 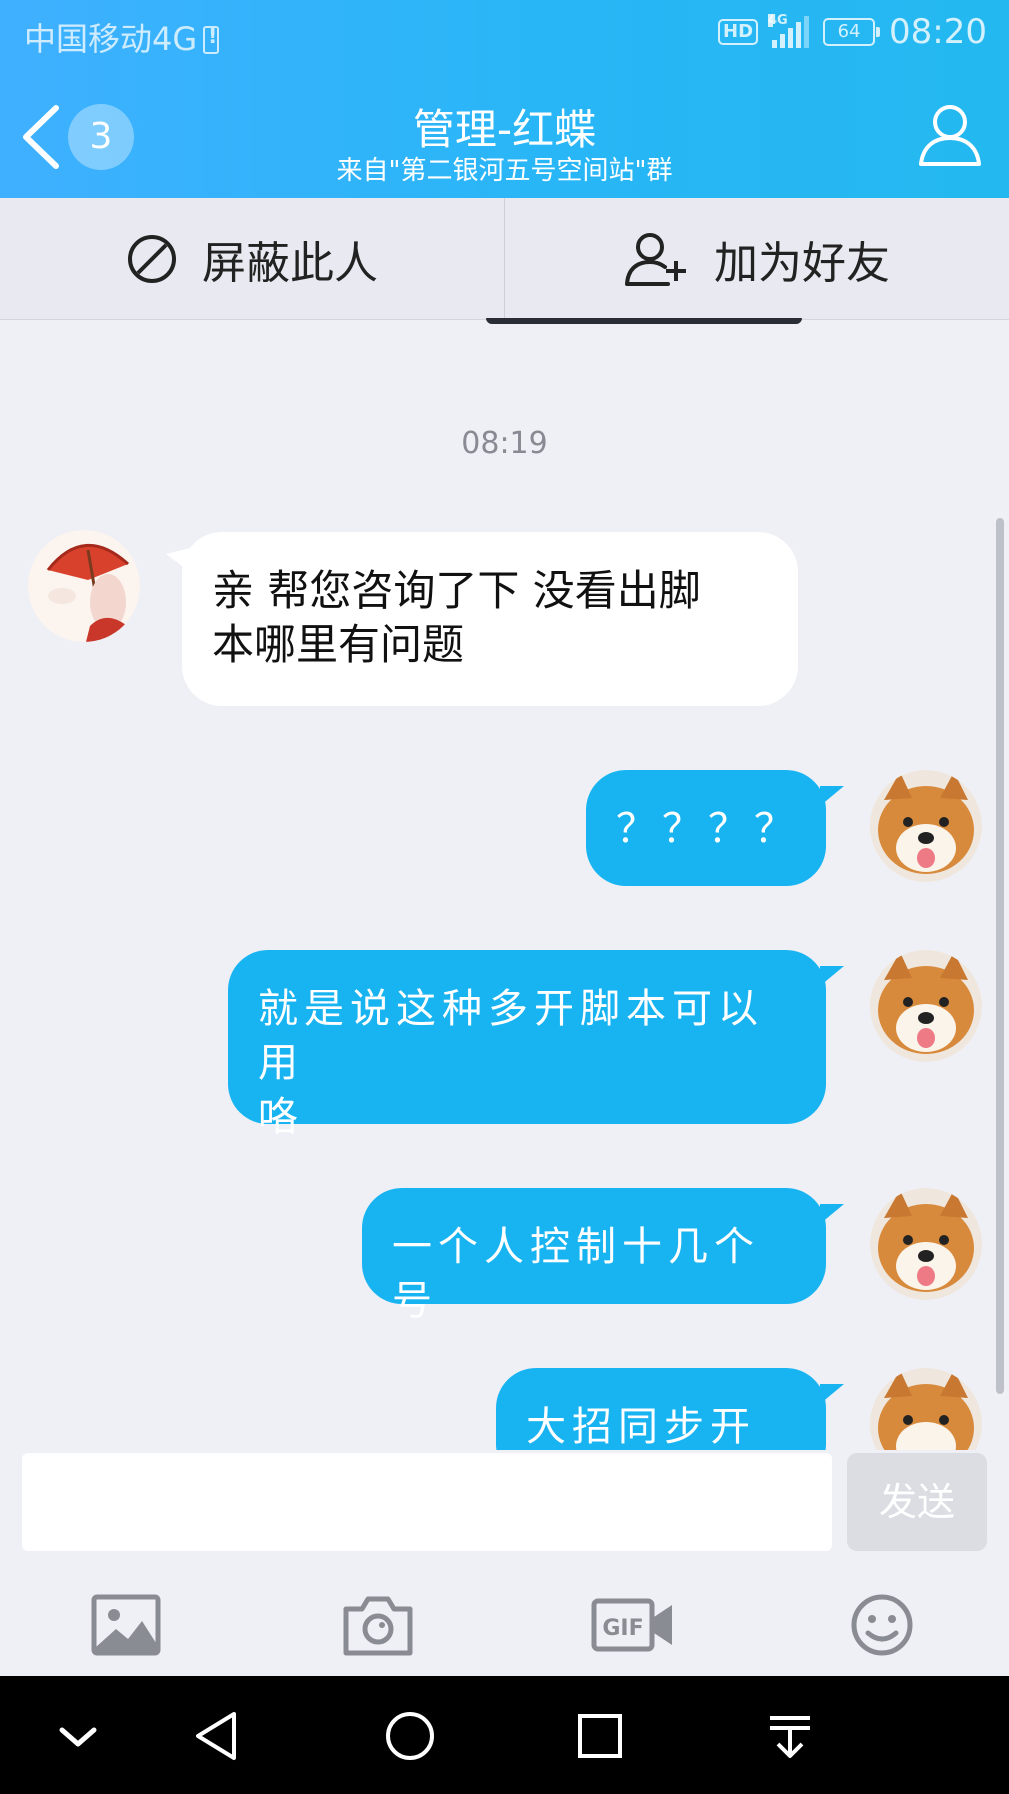 I want to click on previous-message-edge, so click(x=644, y=321).